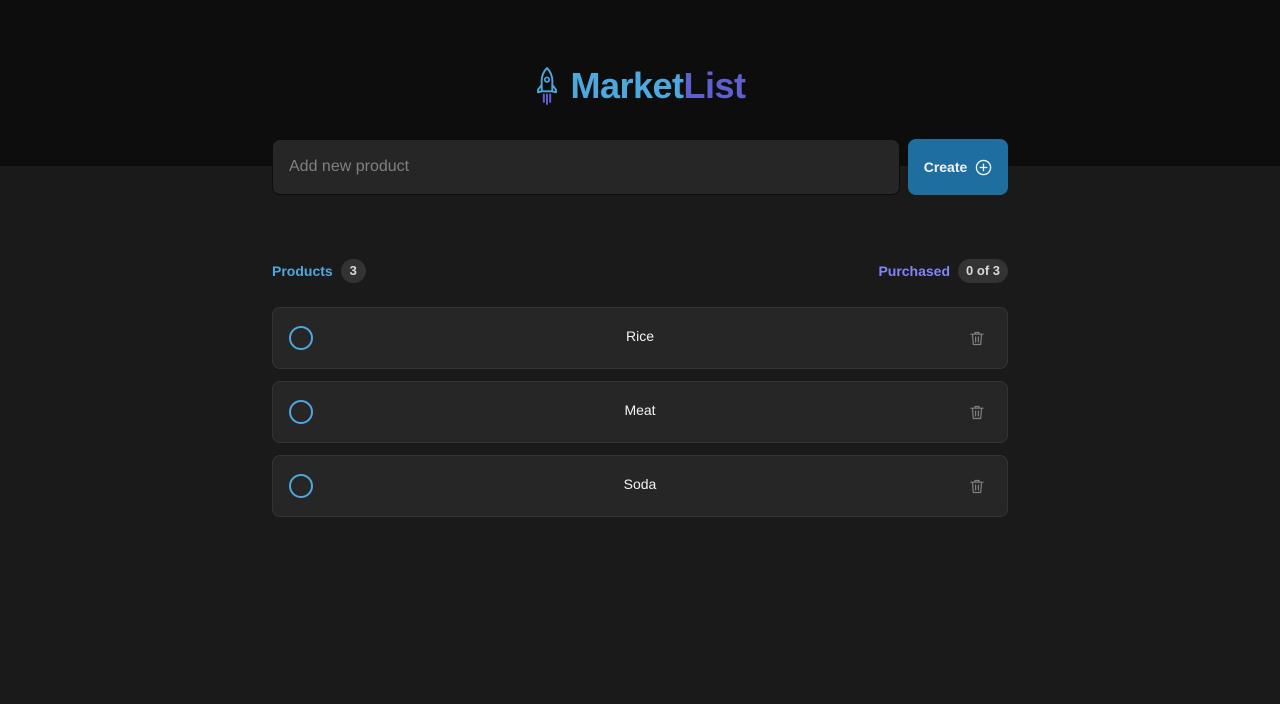  What do you see at coordinates (586, 167) in the screenshot?
I see `new-product-input` at bounding box center [586, 167].